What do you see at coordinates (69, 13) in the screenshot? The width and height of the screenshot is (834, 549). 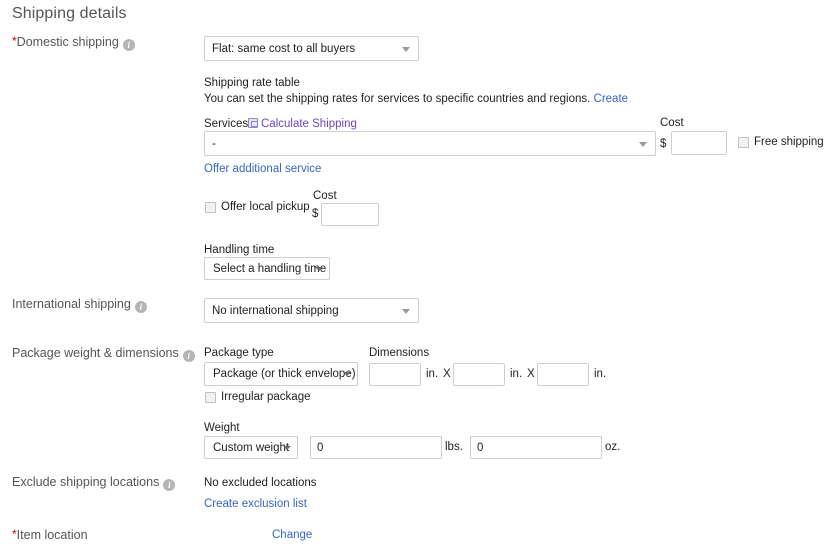 I see `page-title: Shipping details` at bounding box center [69, 13].